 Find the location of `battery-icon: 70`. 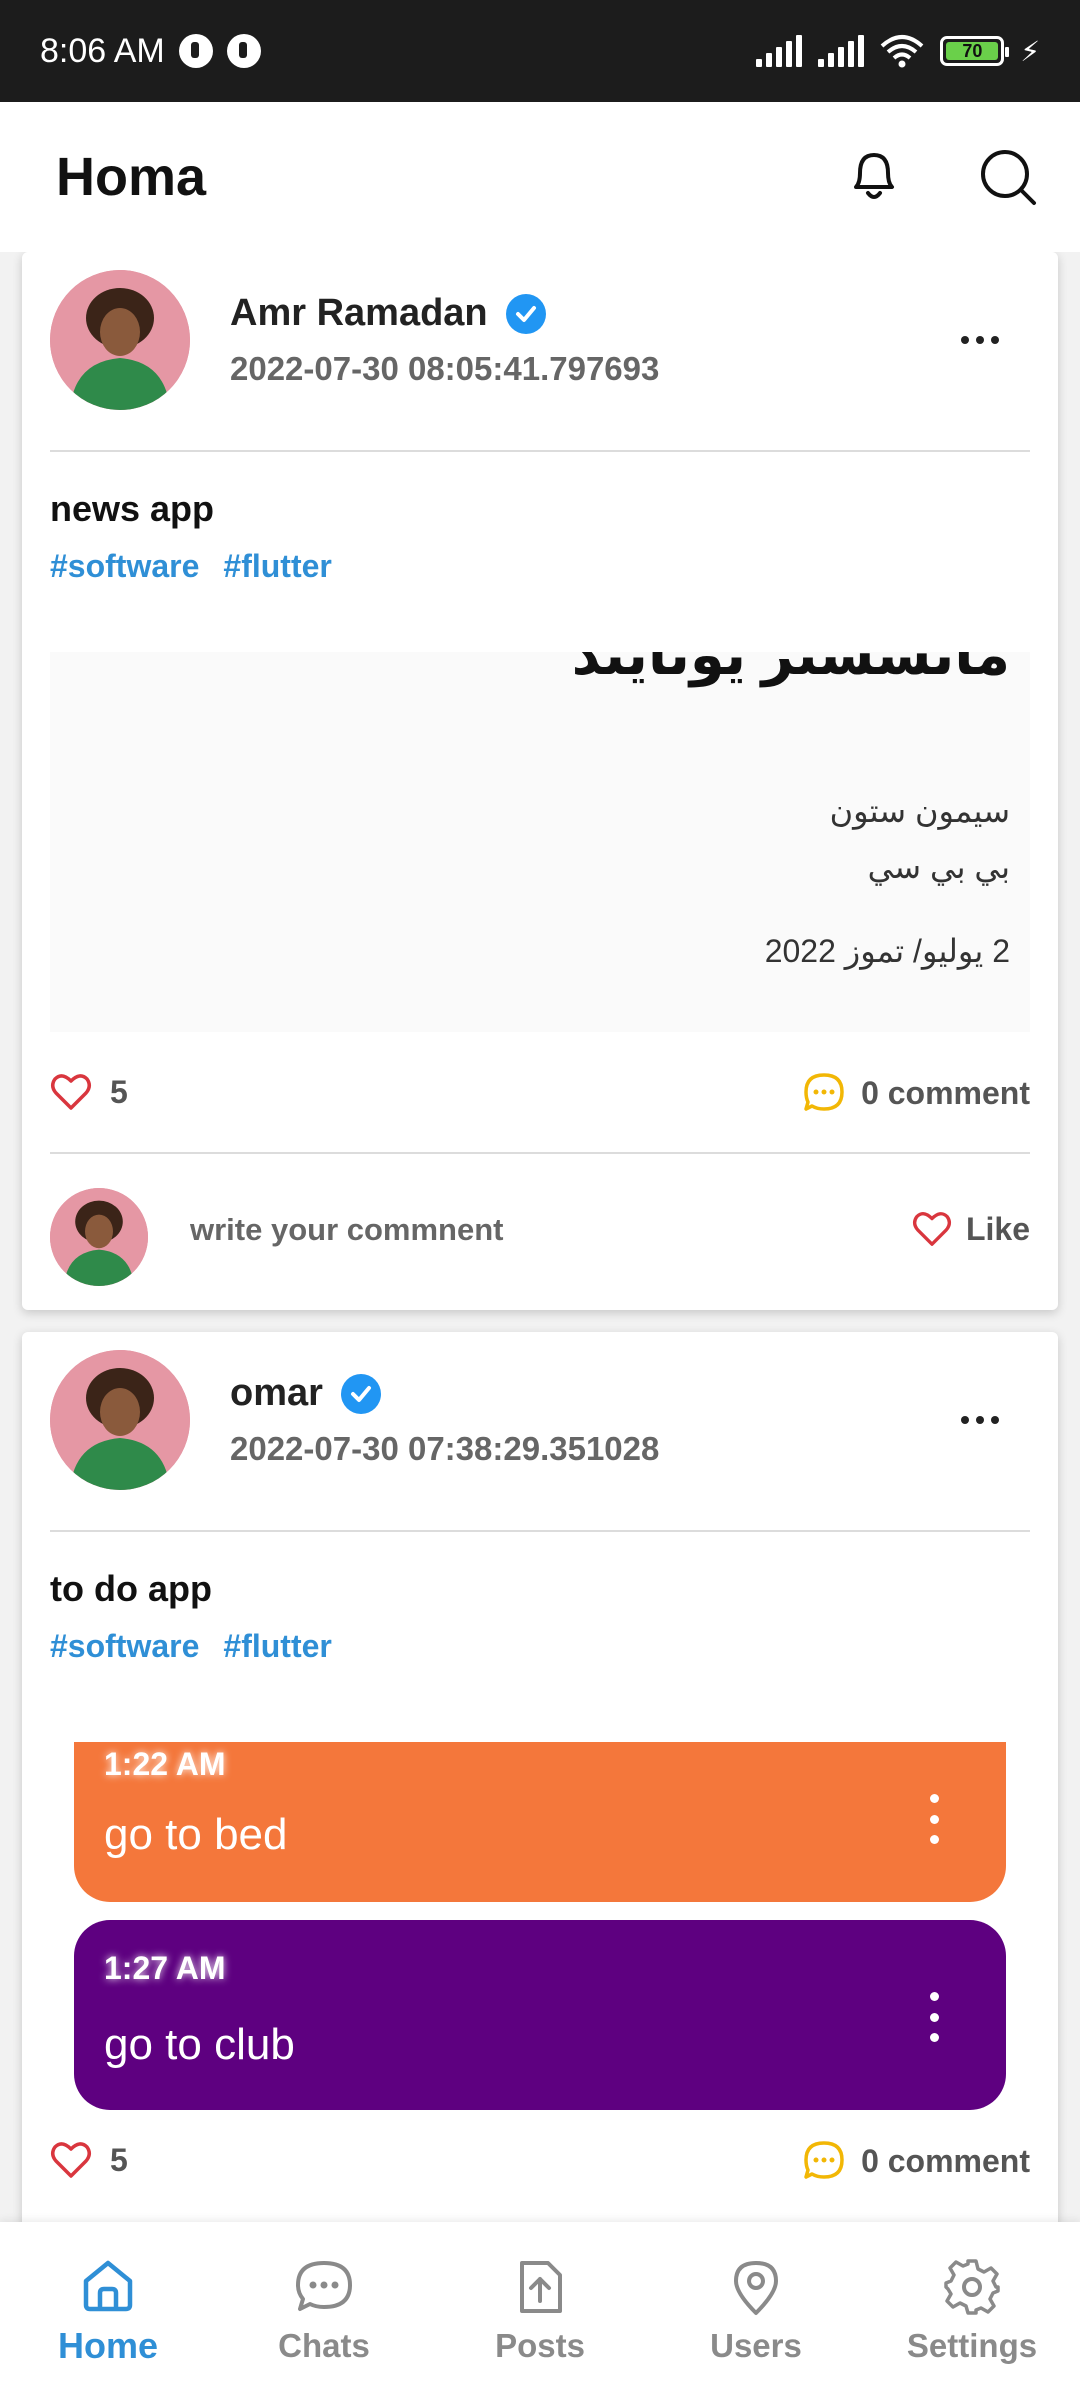

battery-icon: 70 is located at coordinates (975, 51).